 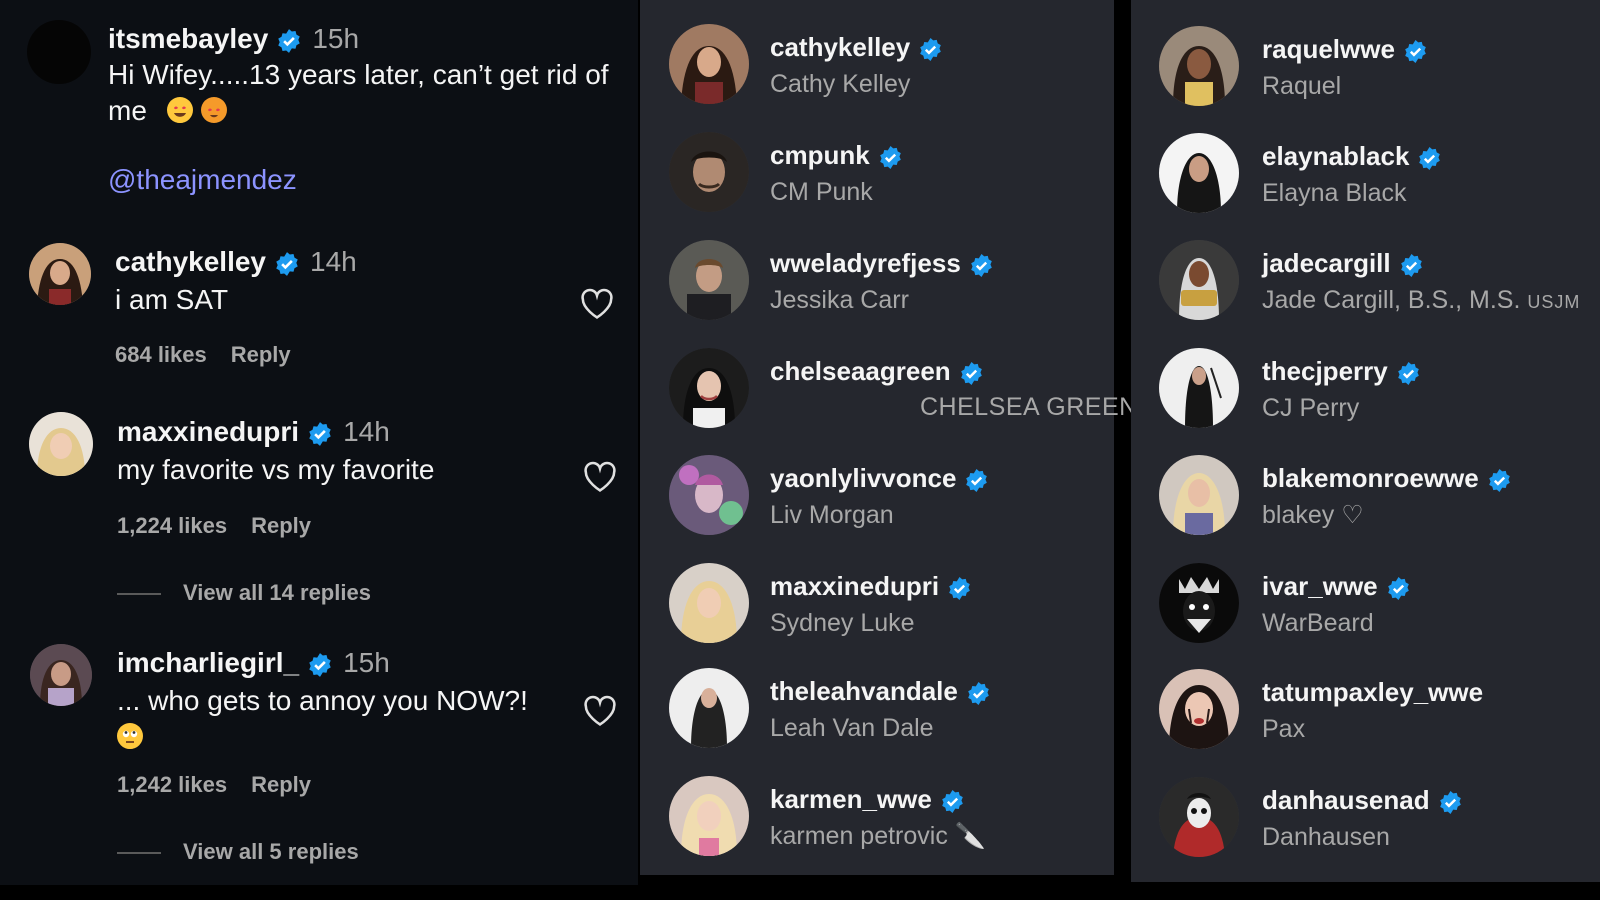 I want to click on list-item: chelseaagreen CHELSEA GREEN, so click(x=888, y=394).